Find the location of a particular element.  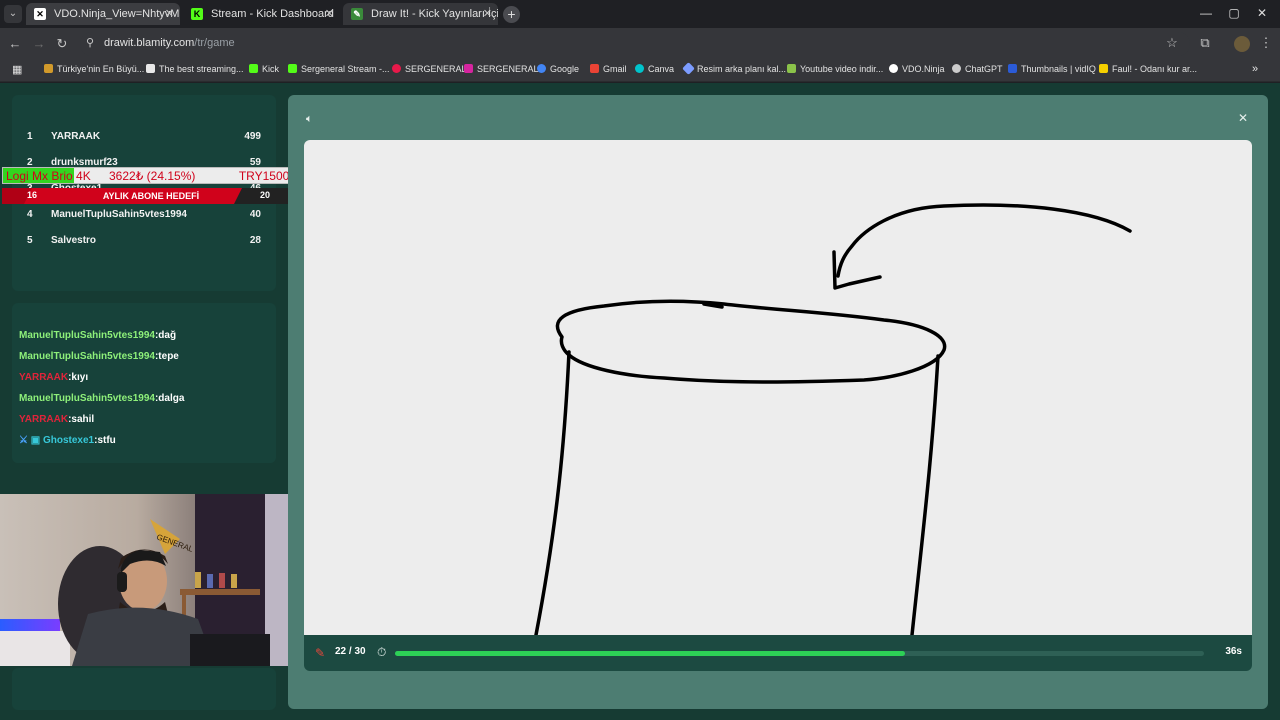

browser-tab-kick-dashboard: K Stream - Kick Dashboard ✕ is located at coordinates (261, 14).